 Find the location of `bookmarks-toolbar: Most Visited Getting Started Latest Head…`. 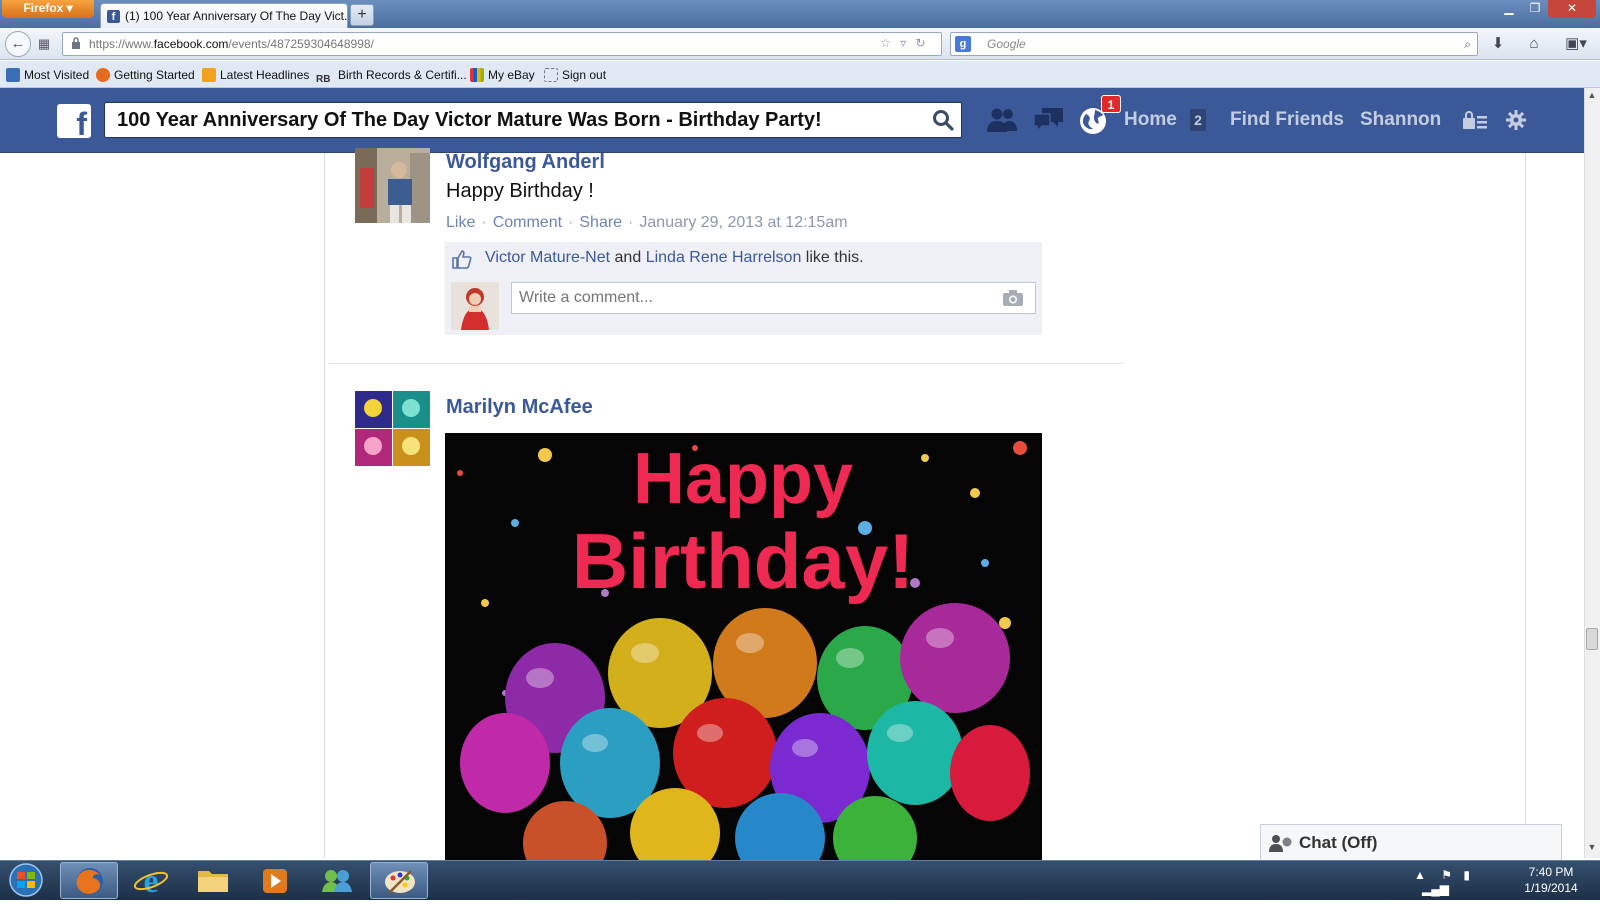

bookmarks-toolbar: Most Visited Getting Started Latest Head… is located at coordinates (800, 74).